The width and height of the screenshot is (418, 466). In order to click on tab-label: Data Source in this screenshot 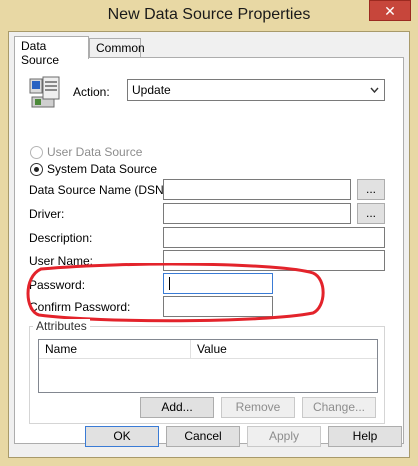, I will do `click(40, 53)`.